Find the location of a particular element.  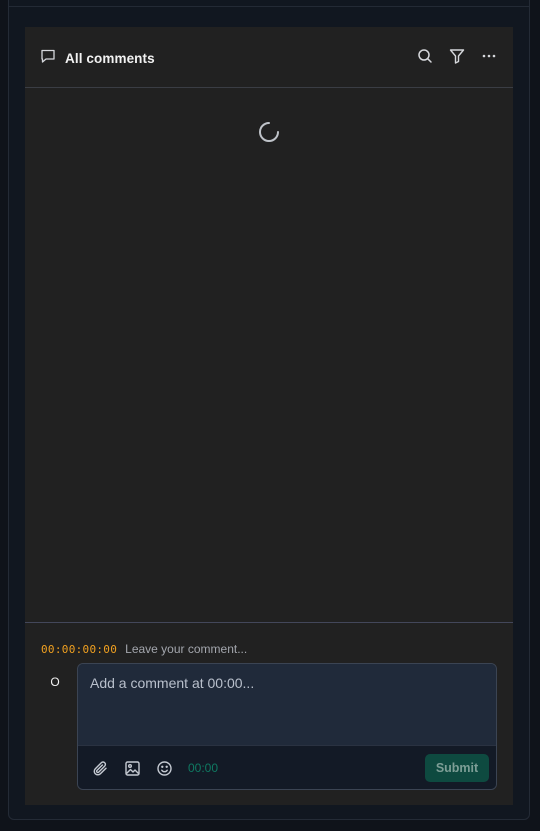

submit-button: Submit is located at coordinates (457, 768).